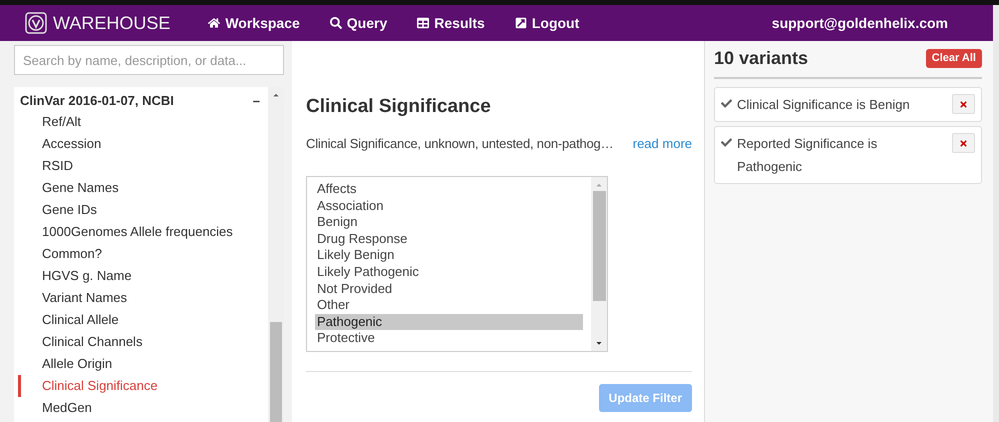  What do you see at coordinates (807, 155) in the screenshot?
I see `filter-label: Reported Significance is Pathogenic` at bounding box center [807, 155].